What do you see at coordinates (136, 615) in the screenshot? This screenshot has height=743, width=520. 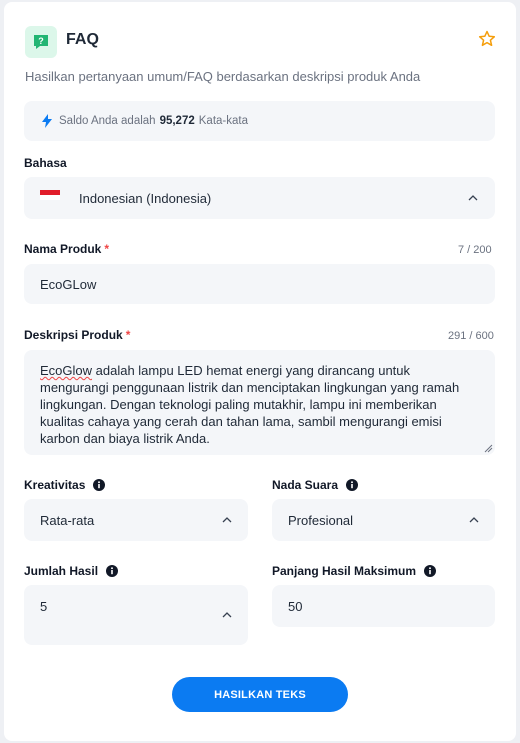 I see `result-count-select: 5` at bounding box center [136, 615].